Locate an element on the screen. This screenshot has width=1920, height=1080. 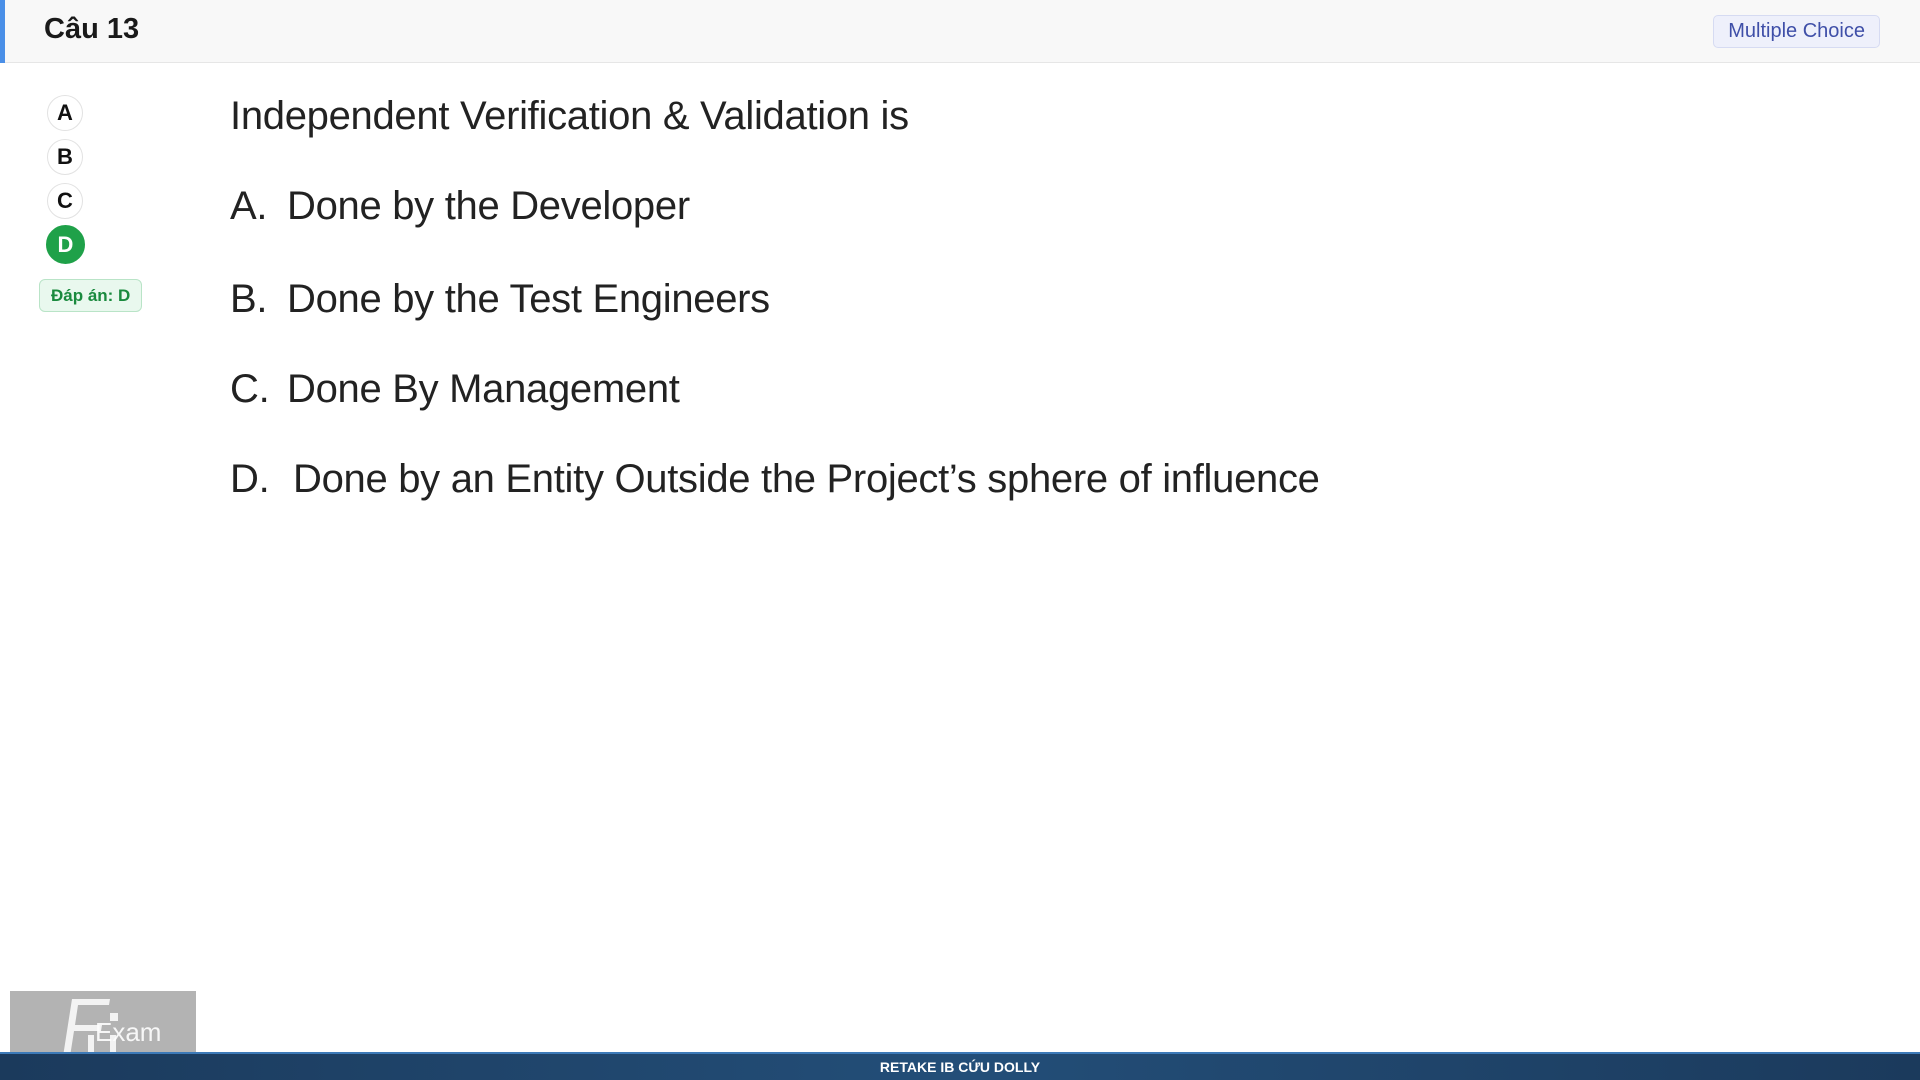
choice-c-text: Done By Management is located at coordinates (483, 389).